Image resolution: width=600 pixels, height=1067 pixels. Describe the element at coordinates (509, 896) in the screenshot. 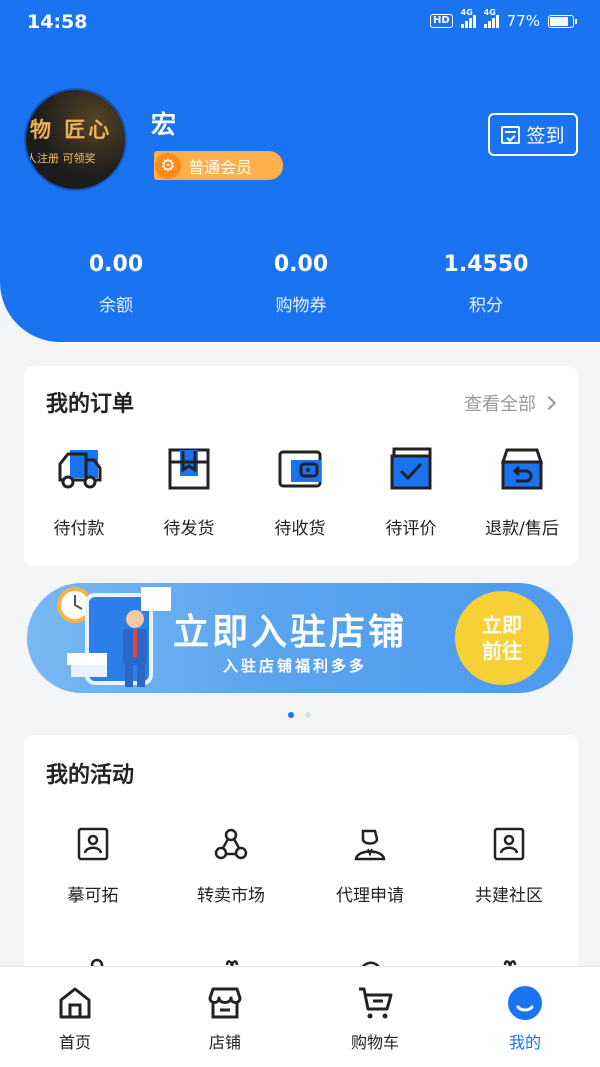

I see `activity-label: 共建社区` at that location.